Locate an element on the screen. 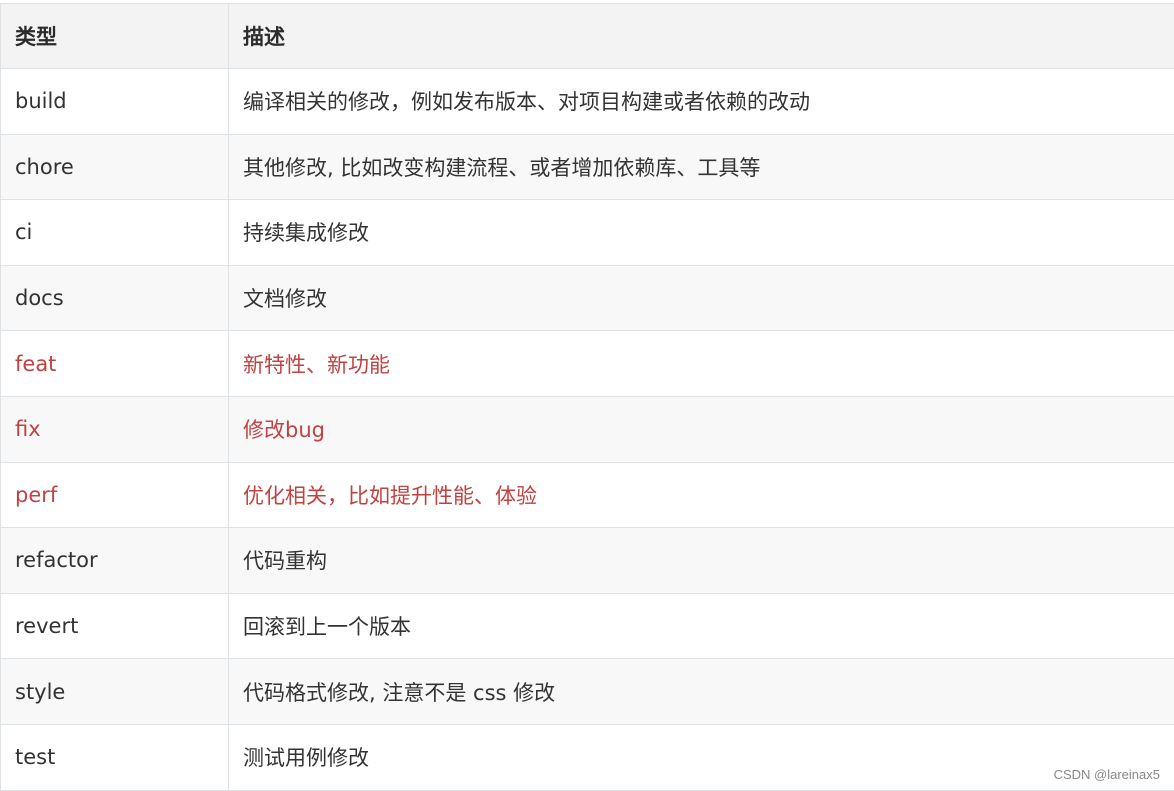  row-type: refactor is located at coordinates (115, 560).